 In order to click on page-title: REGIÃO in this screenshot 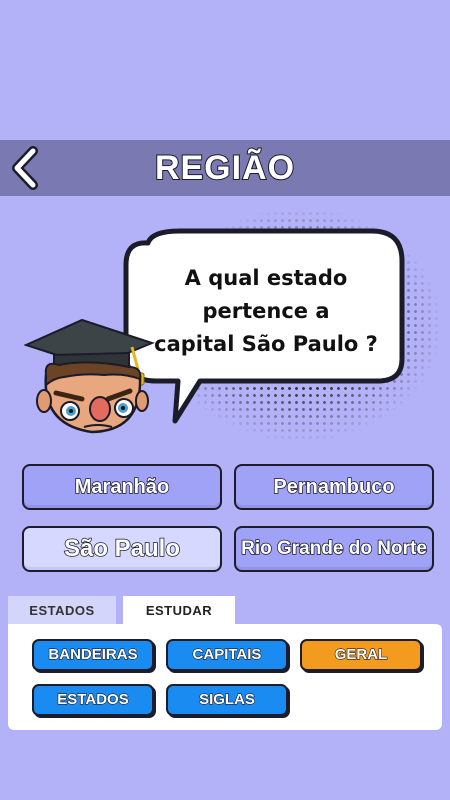, I will do `click(225, 168)`.